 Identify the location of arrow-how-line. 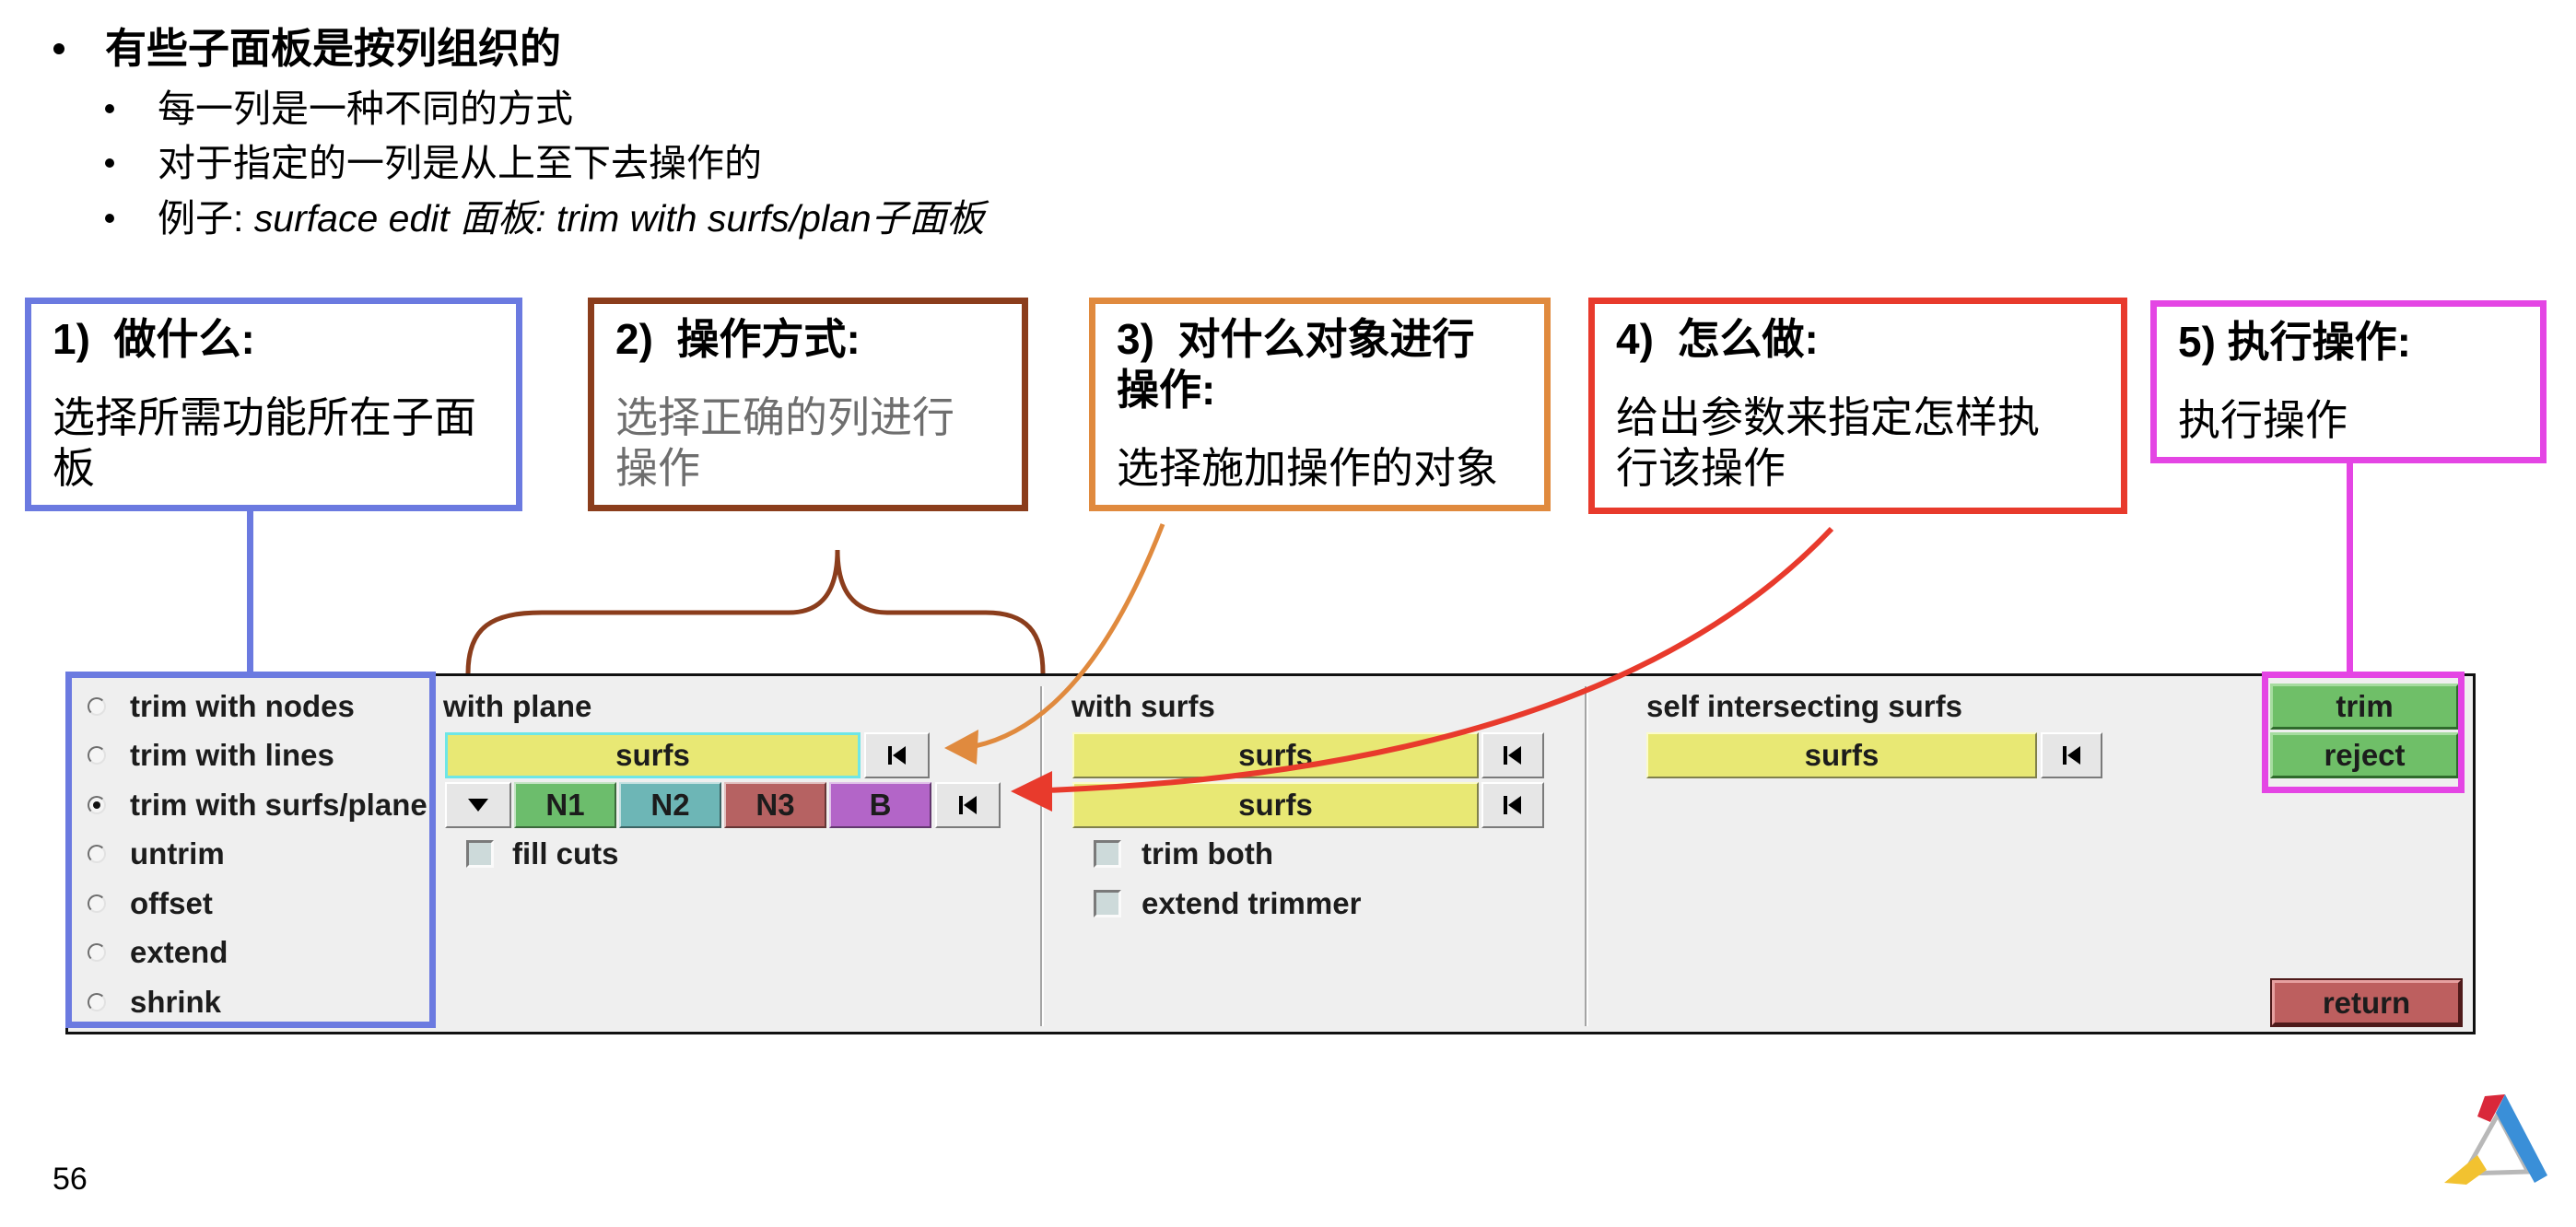
(1440, 659).